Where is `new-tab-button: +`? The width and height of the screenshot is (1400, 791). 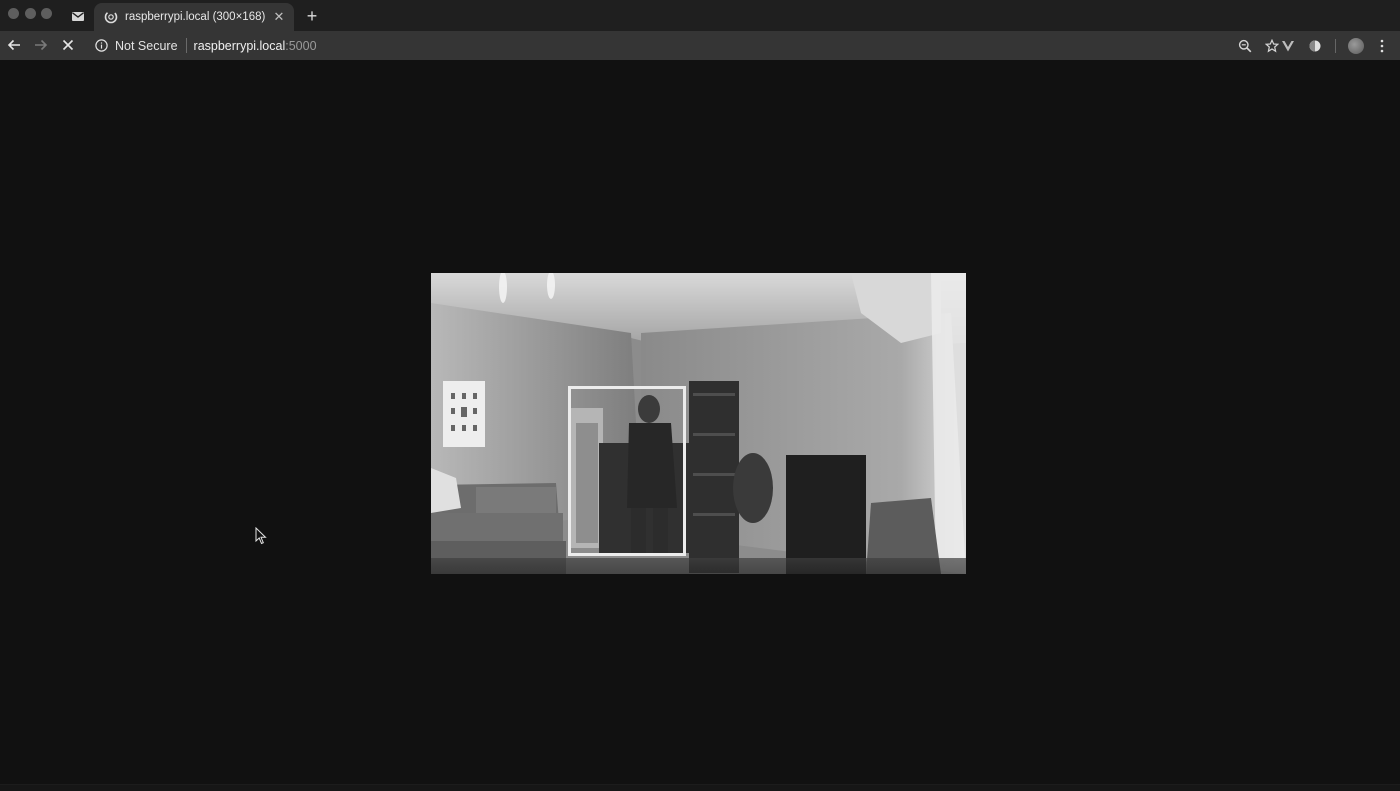
new-tab-button: + is located at coordinates (312, 16).